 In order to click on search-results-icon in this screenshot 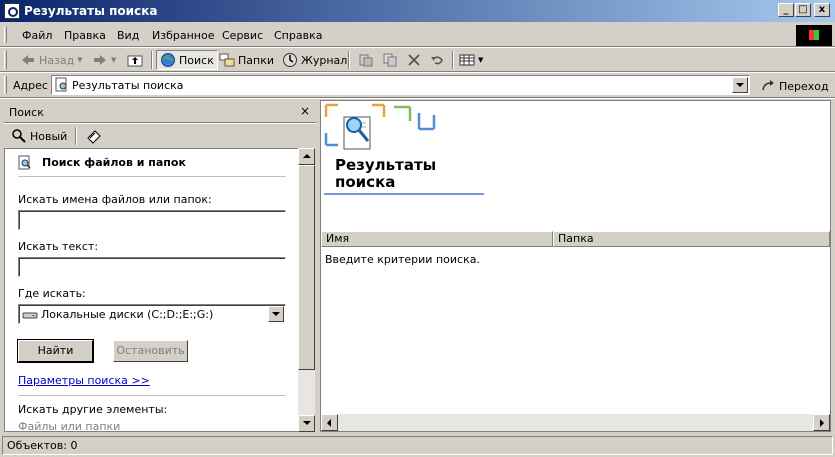, I will do `click(61, 84)`.